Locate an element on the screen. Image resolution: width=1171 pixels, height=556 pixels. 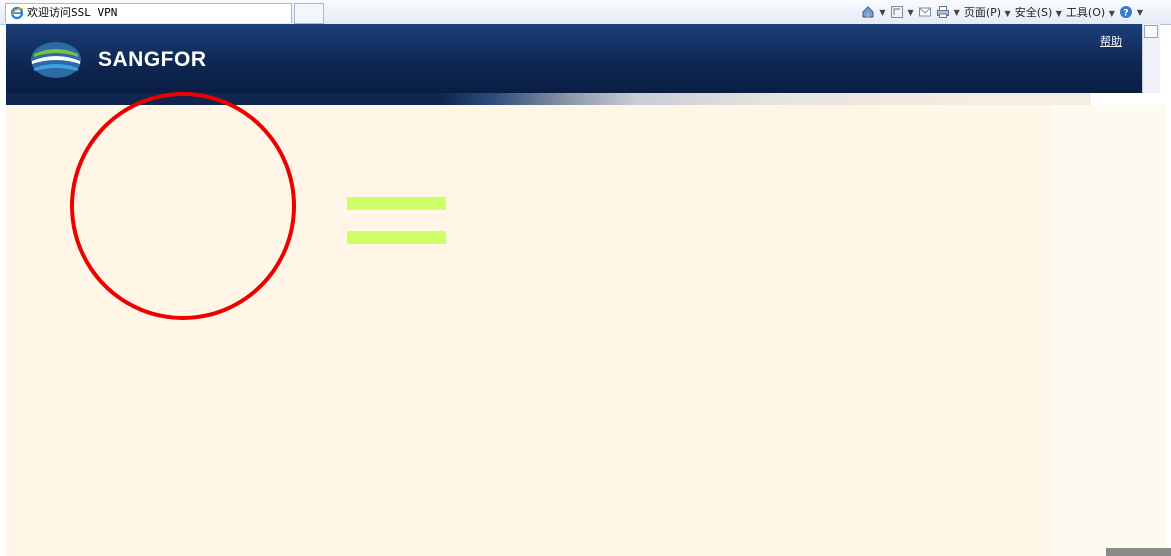
menu-safety: 安全(S) ▼ is located at coordinates (1038, 12).